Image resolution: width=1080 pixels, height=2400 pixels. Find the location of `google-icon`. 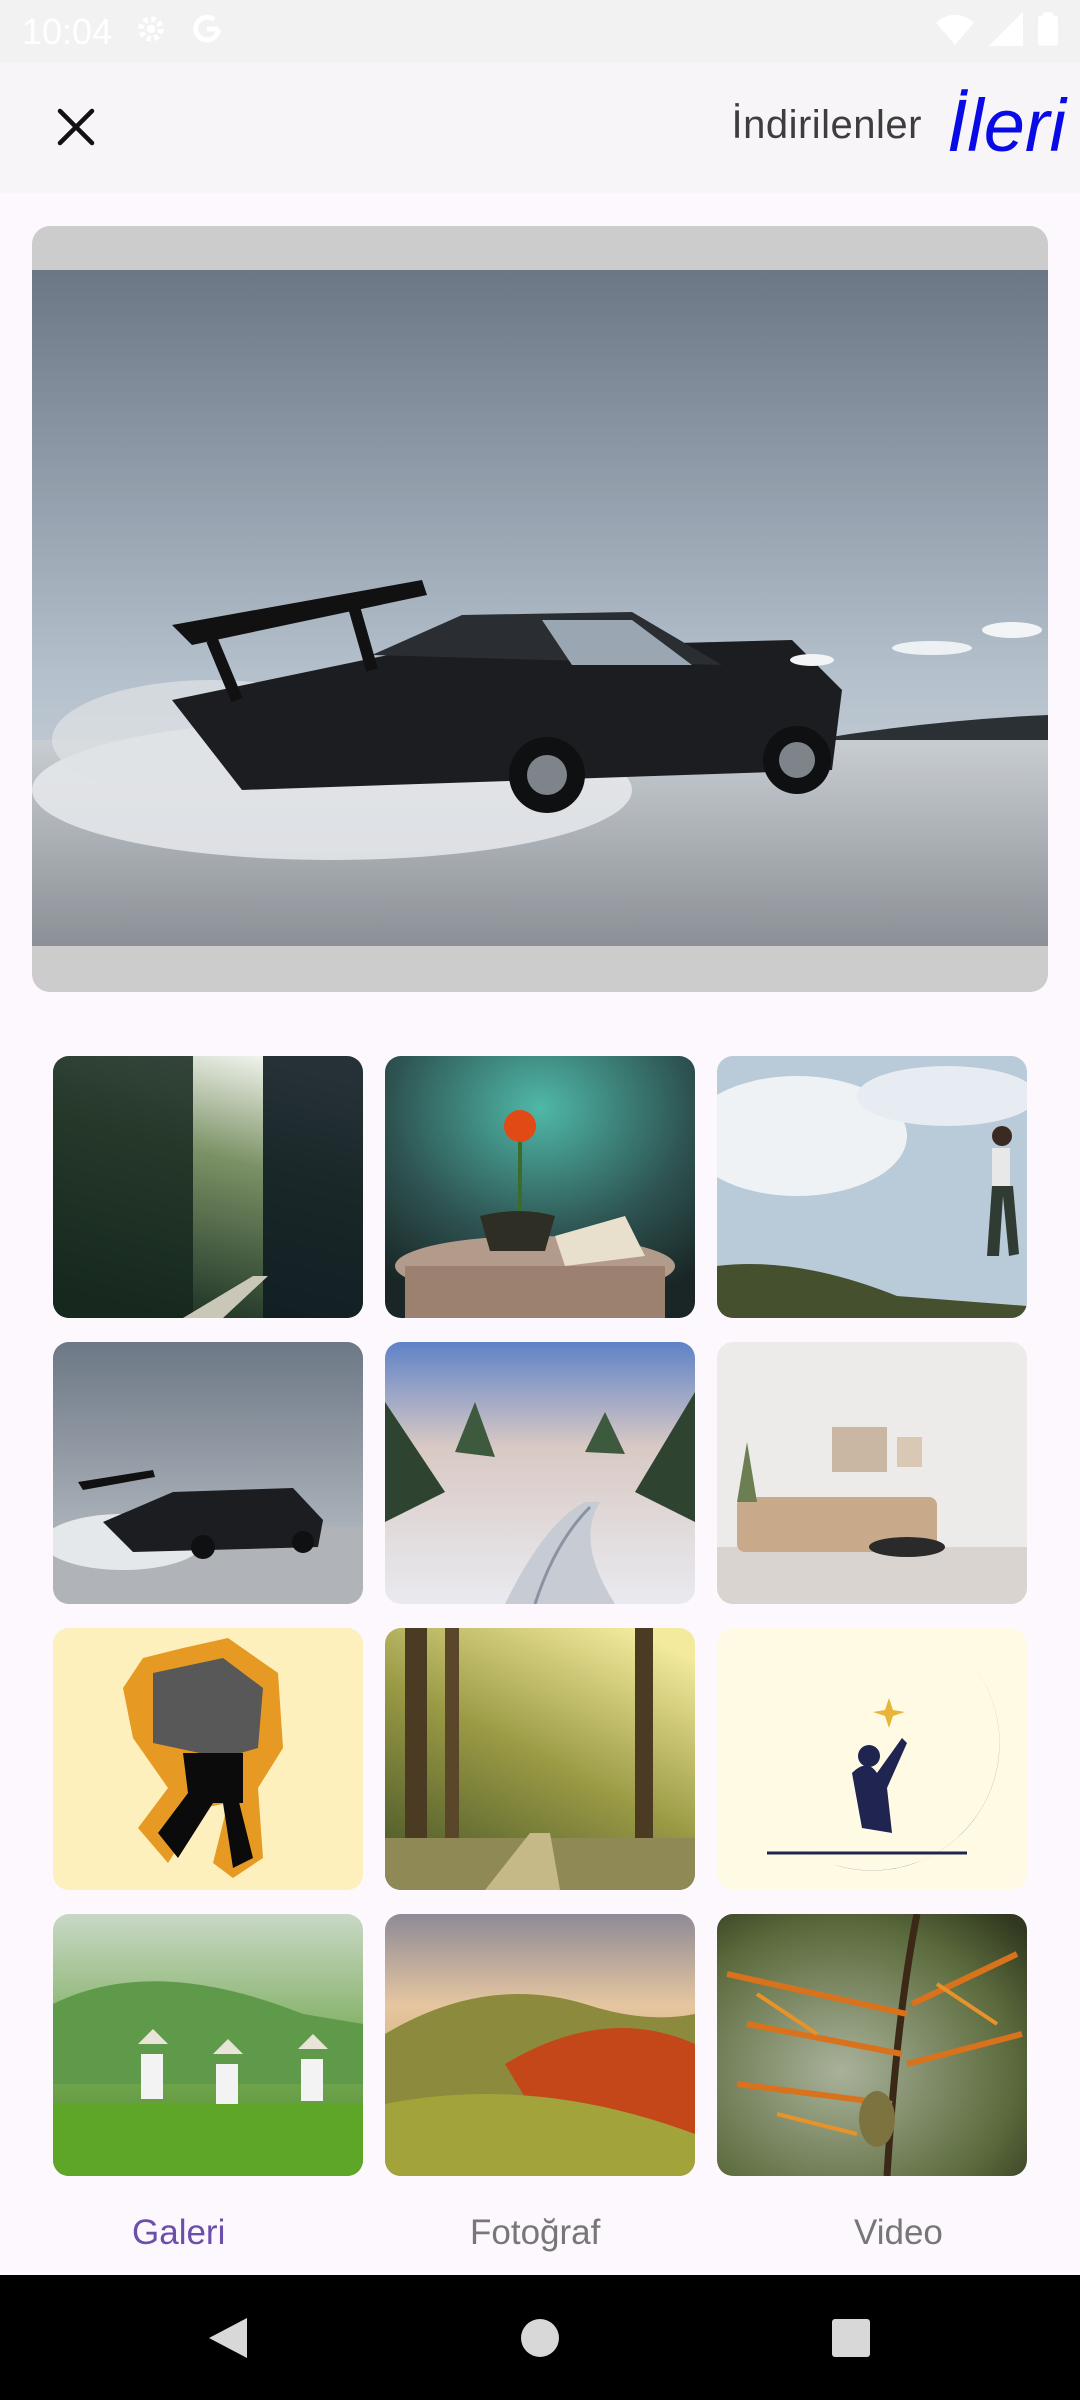

google-icon is located at coordinates (207, 31).